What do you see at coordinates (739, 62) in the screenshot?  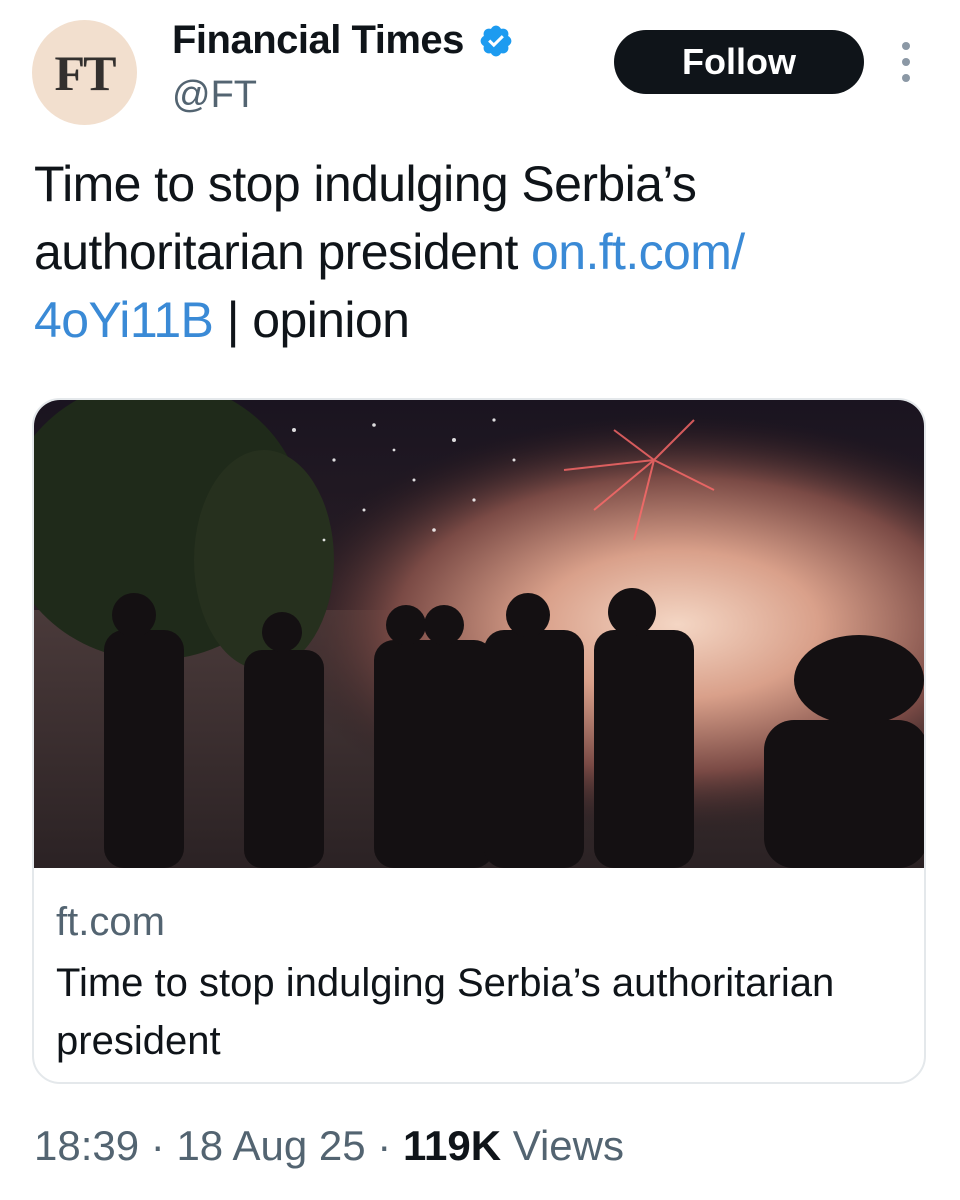 I see `follow-button: Follow` at bounding box center [739, 62].